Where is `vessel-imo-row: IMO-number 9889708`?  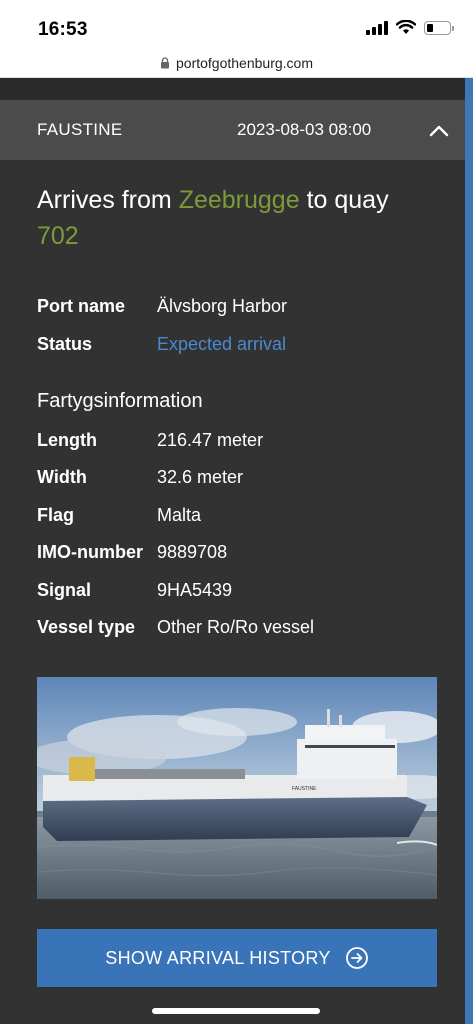
vessel-imo-row: IMO-number 9889708 is located at coordinates (132, 552).